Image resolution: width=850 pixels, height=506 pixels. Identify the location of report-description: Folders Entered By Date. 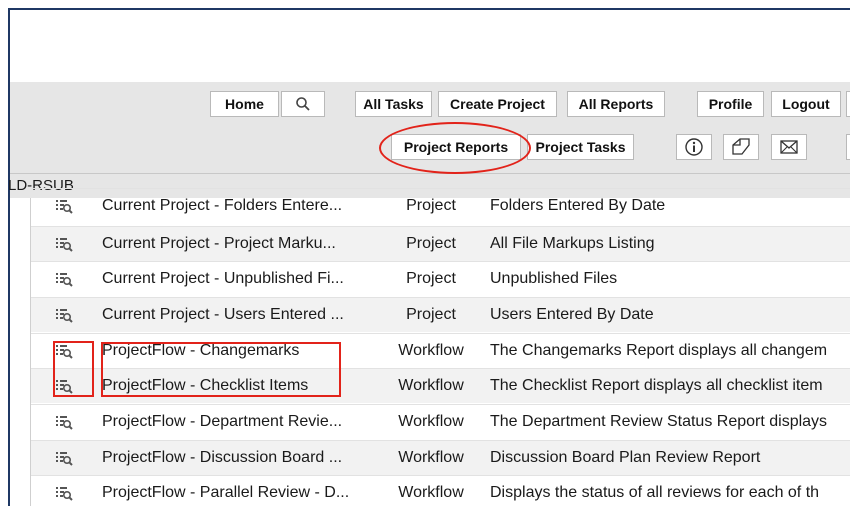
(578, 205).